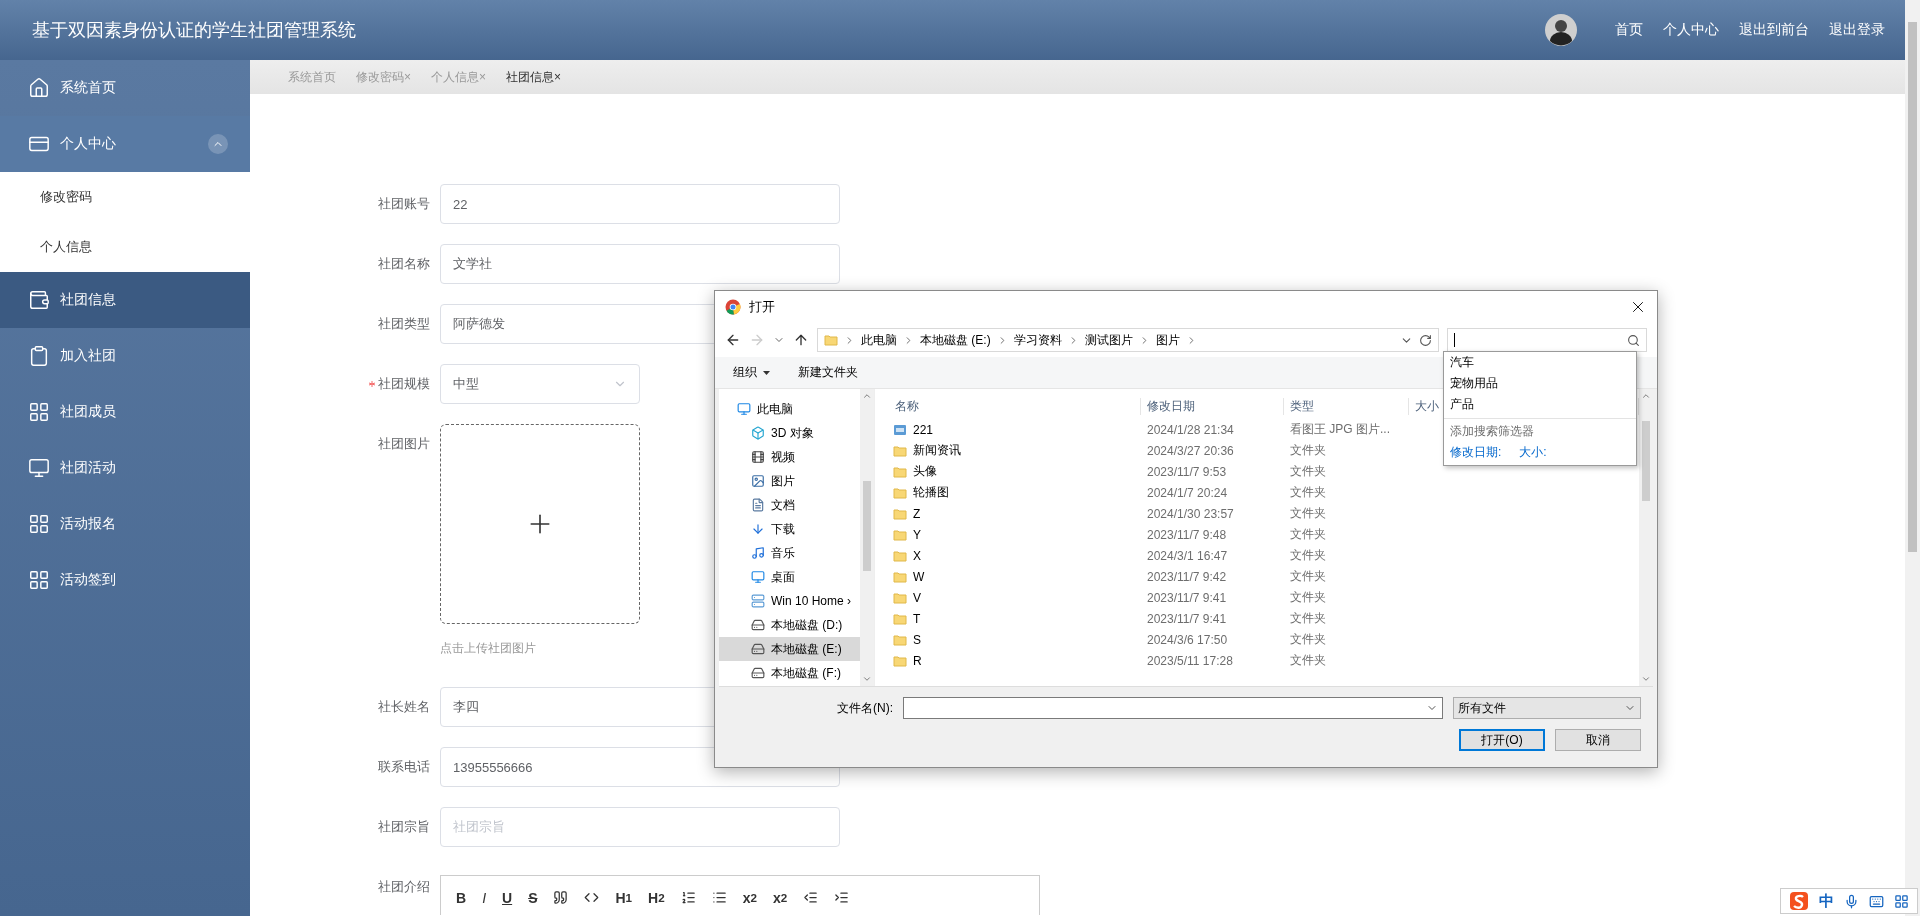 The width and height of the screenshot is (1920, 916). I want to click on file-row: W 2023/11/7 9:42 文件夹, so click(1149, 576).